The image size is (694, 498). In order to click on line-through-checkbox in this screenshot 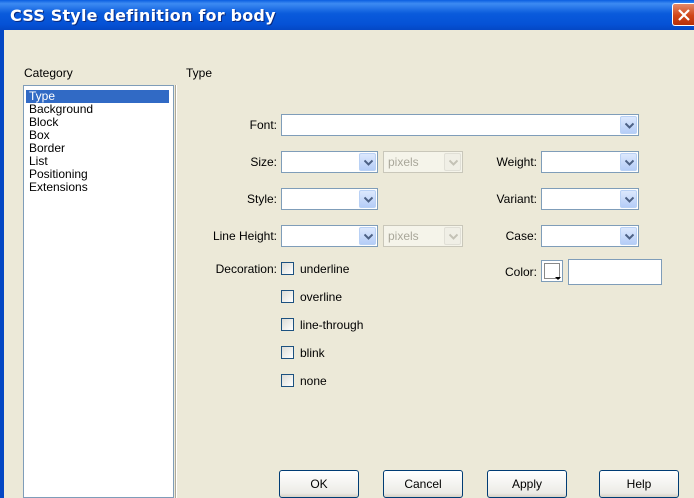, I will do `click(287, 324)`.